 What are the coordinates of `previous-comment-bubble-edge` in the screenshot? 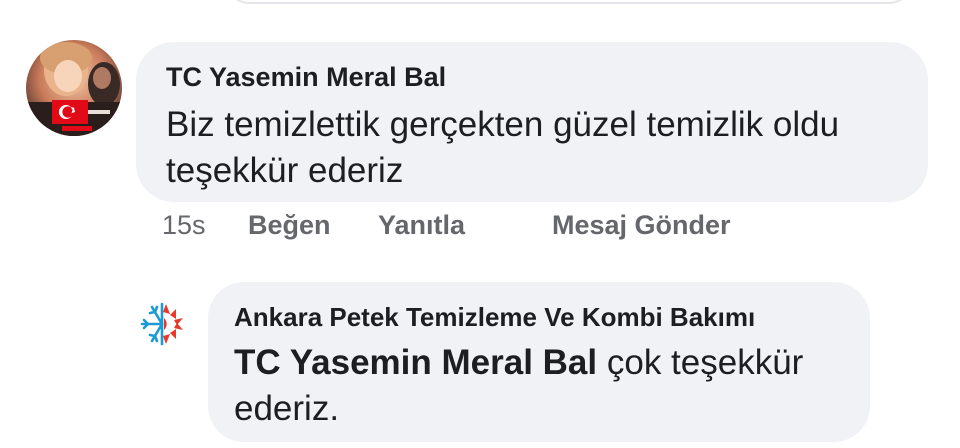 It's located at (569, 2).